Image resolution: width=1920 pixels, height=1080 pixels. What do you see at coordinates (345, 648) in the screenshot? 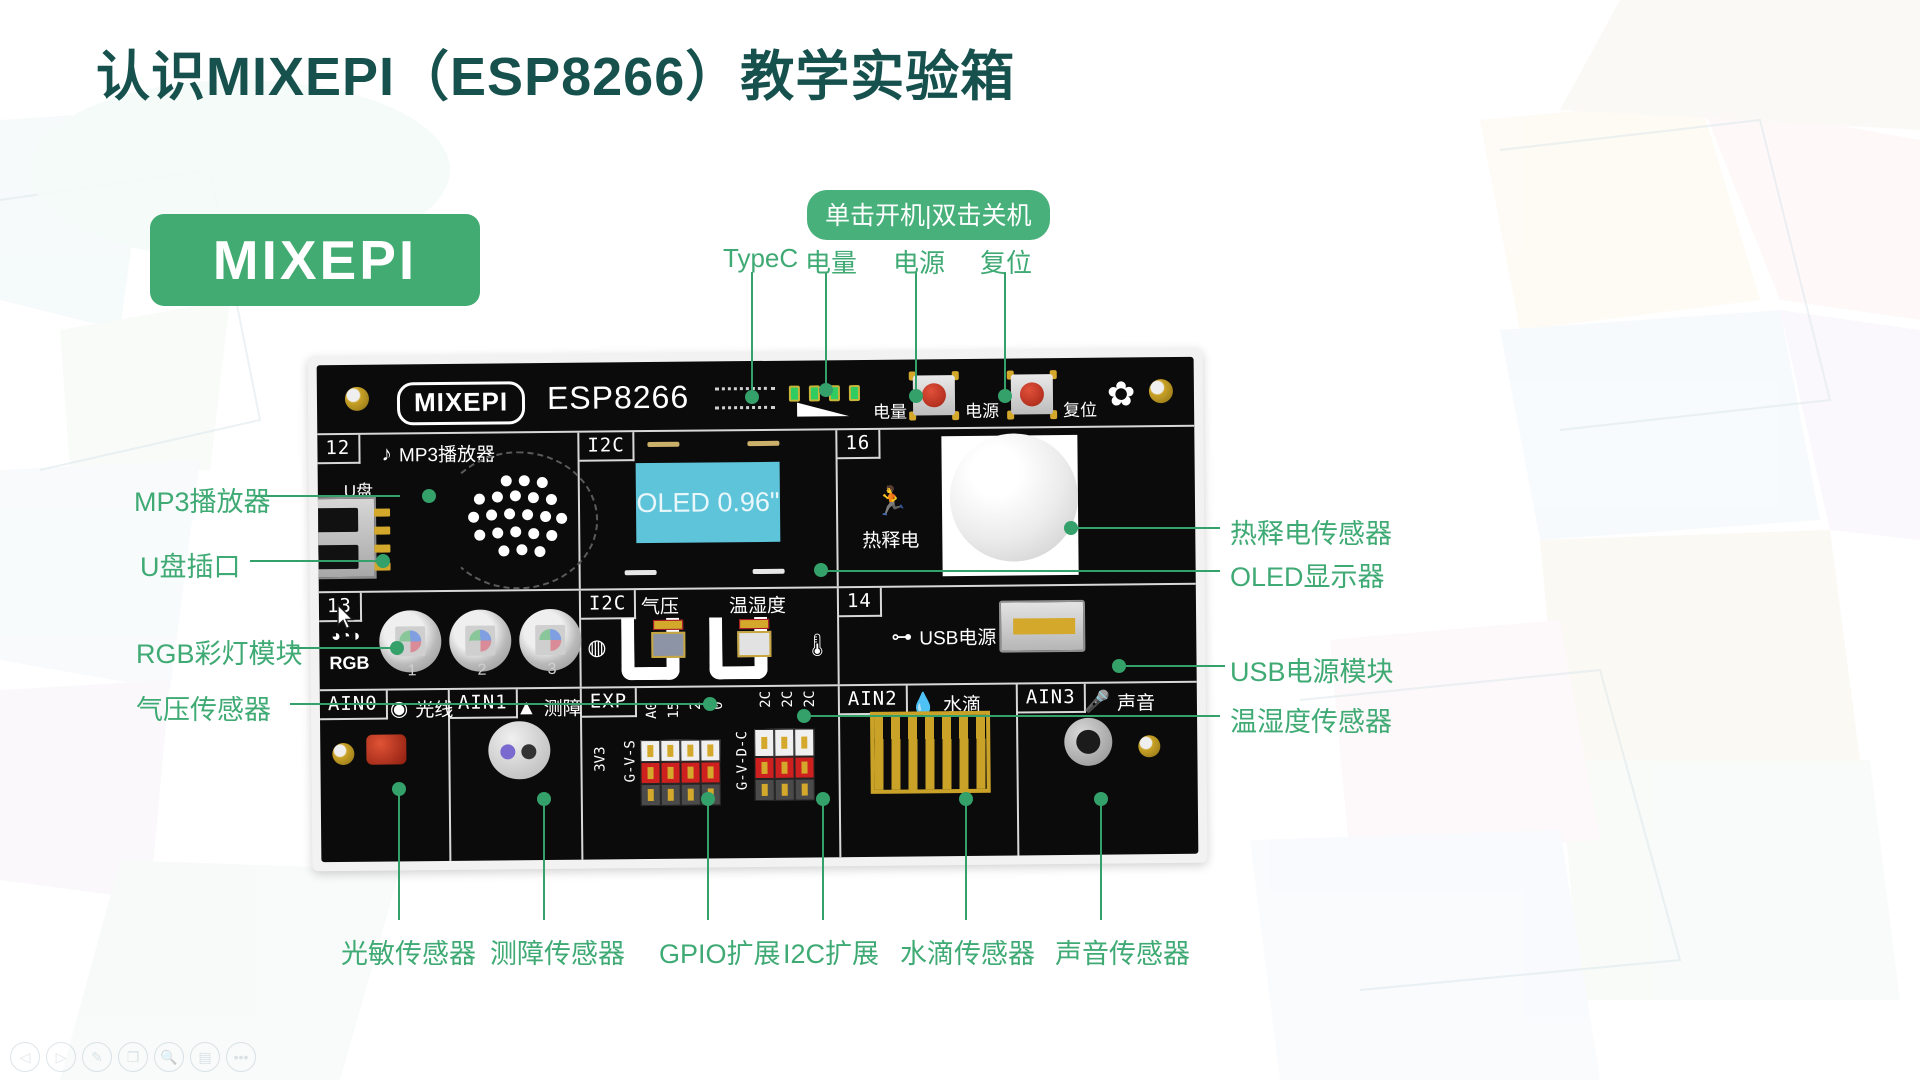
I see `leader-rgb` at bounding box center [345, 648].